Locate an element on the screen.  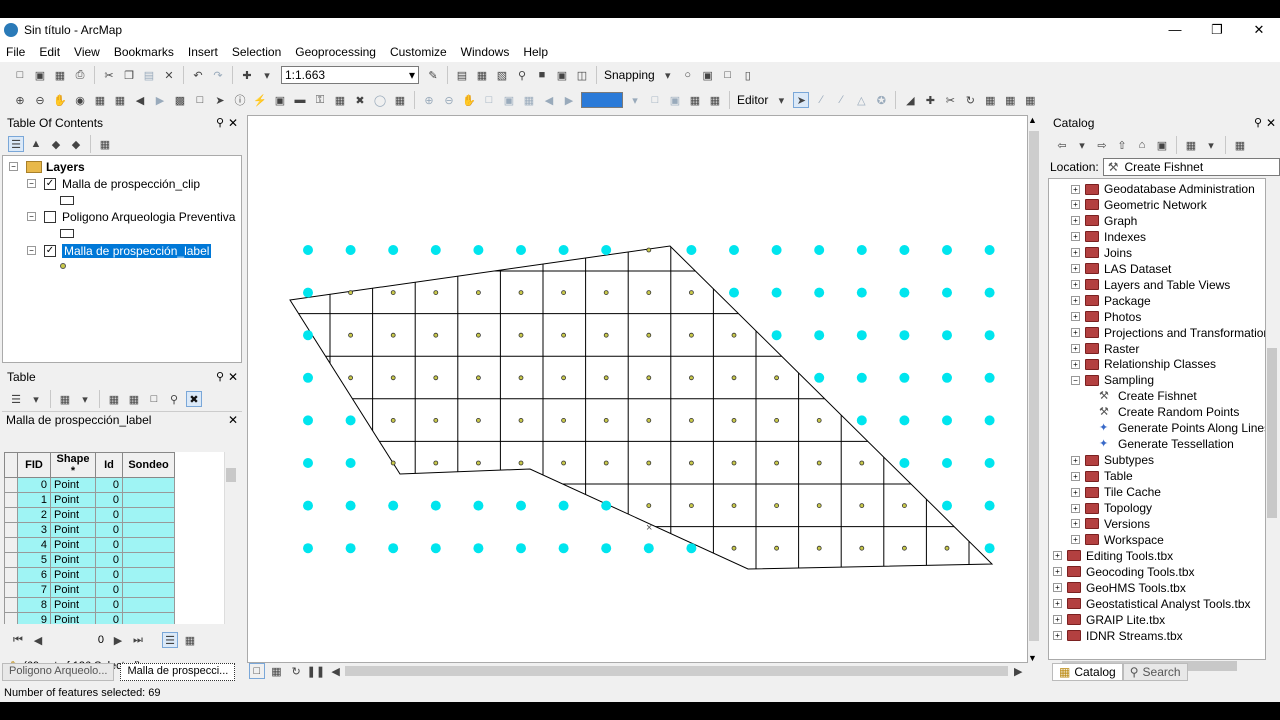
close-button: ✕ is located at coordinates (1259, 30).